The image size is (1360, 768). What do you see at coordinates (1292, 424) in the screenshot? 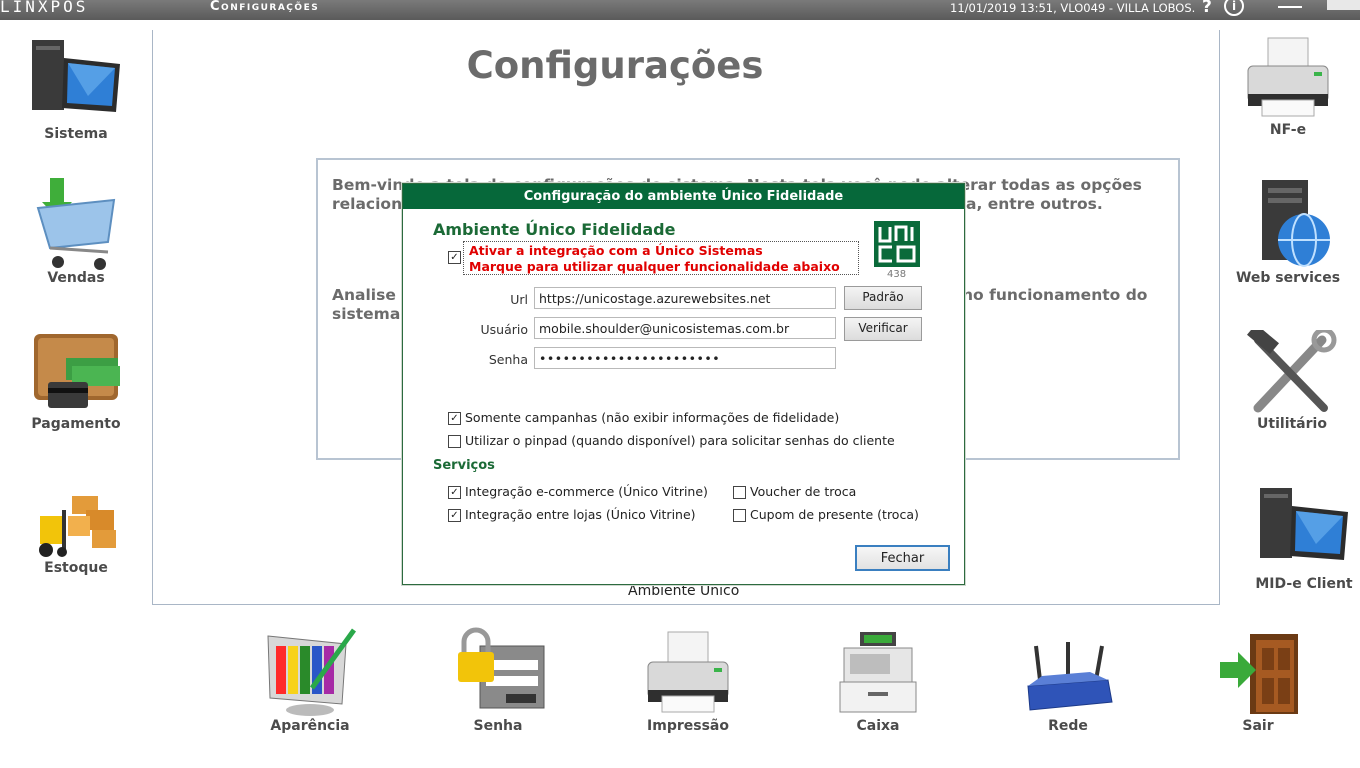
I see `menu-utilitario-label: Utilitário` at bounding box center [1292, 424].